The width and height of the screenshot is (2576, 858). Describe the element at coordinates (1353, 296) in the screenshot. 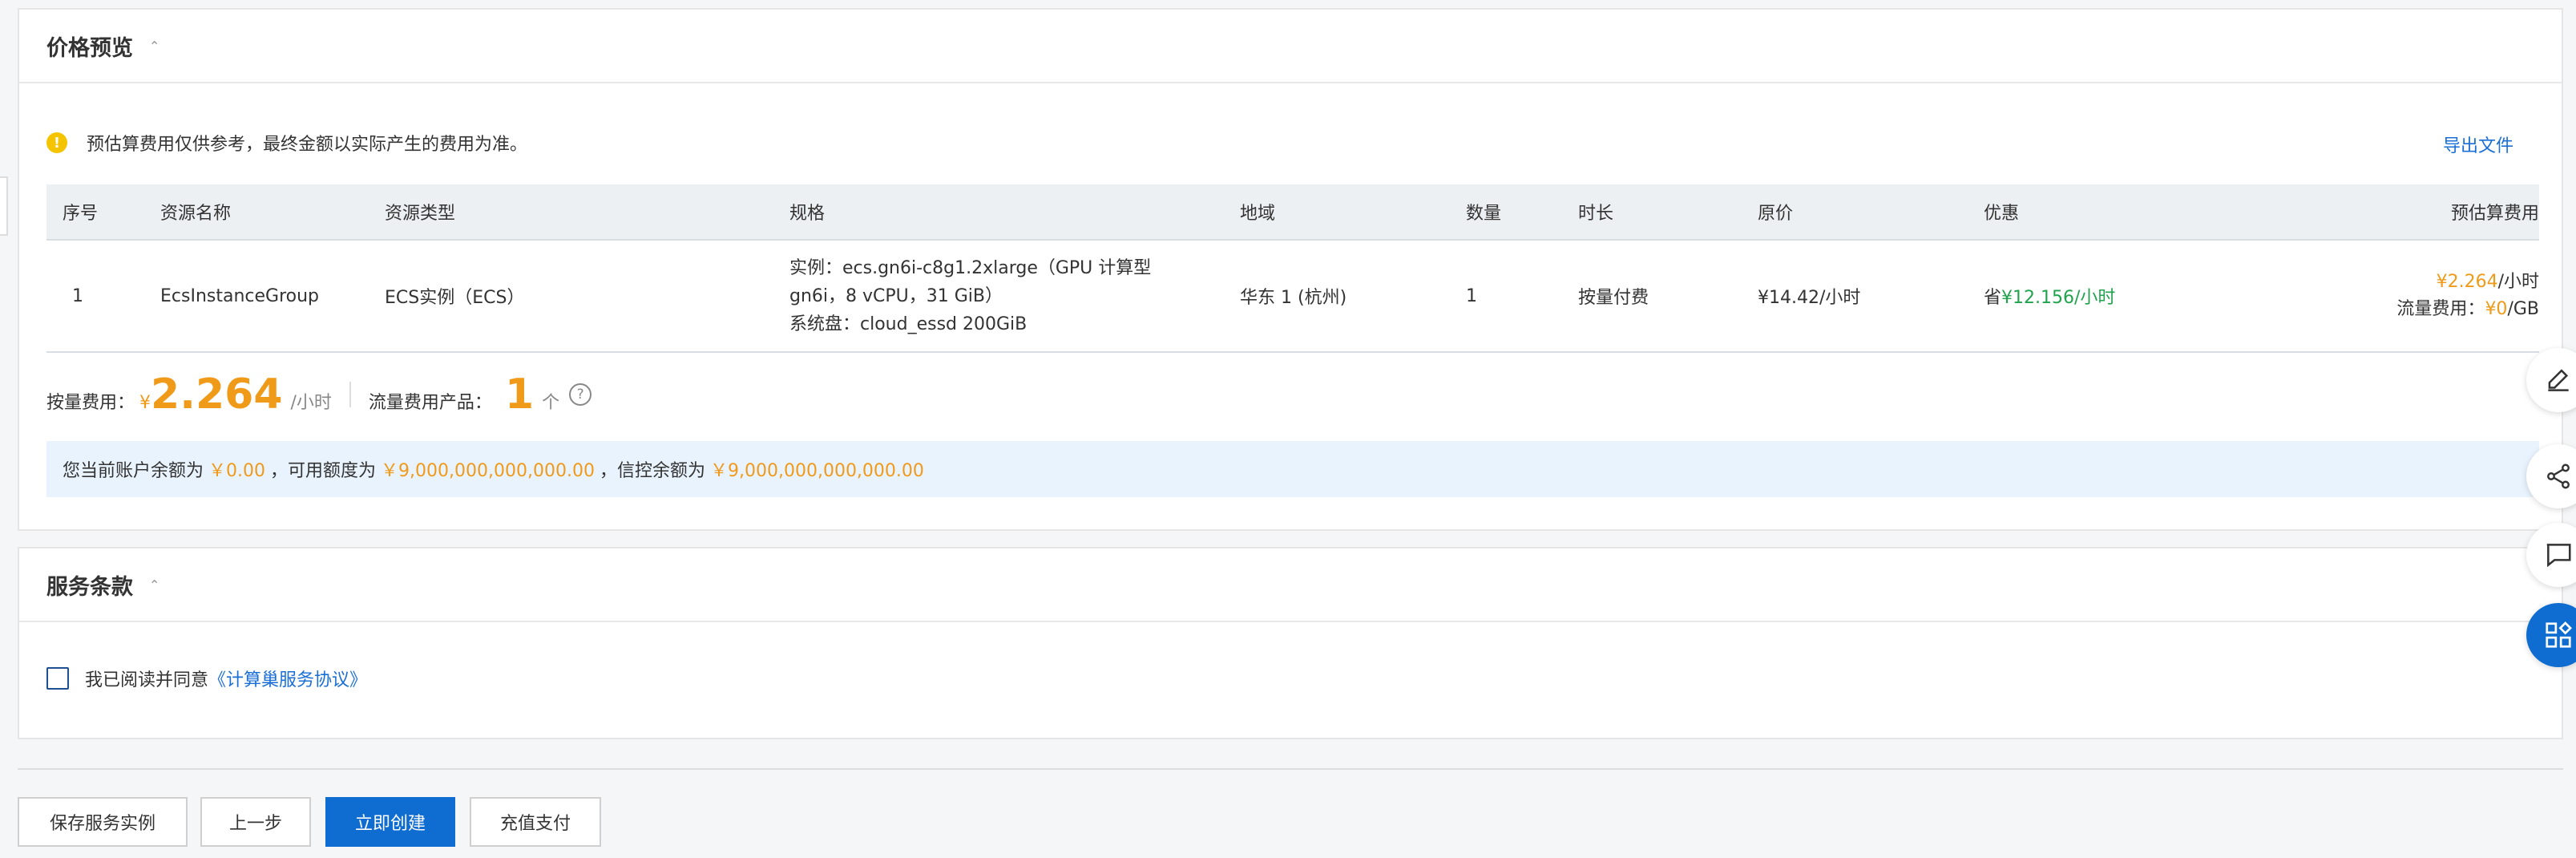

I see `cell-region: 华东 1 (杭州)` at that location.